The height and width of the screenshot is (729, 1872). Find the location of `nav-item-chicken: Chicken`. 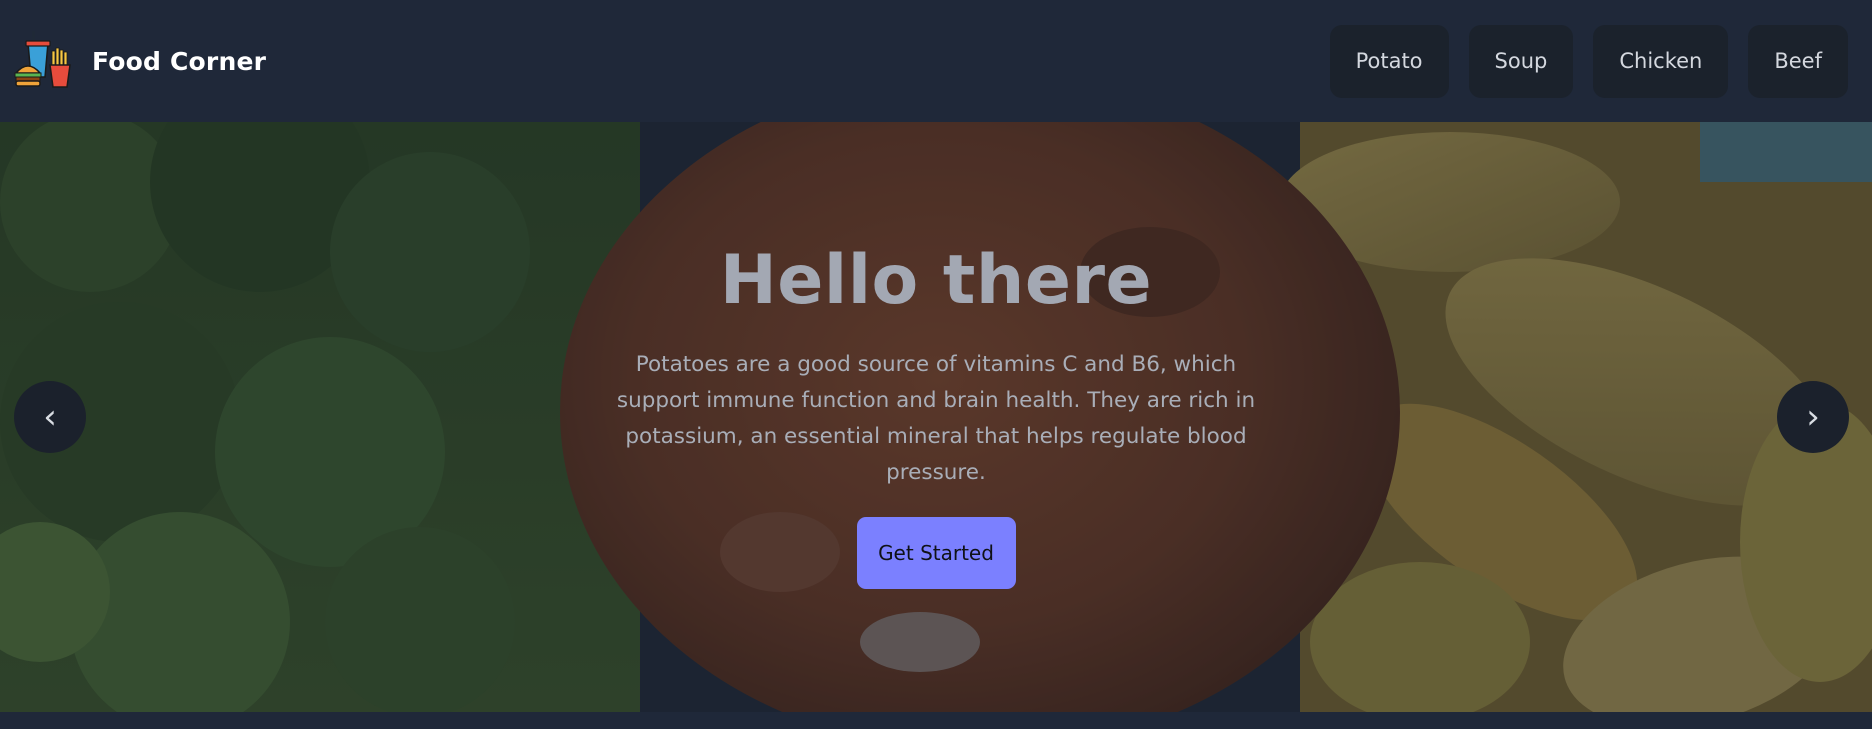

nav-item-chicken: Chicken is located at coordinates (1661, 61).